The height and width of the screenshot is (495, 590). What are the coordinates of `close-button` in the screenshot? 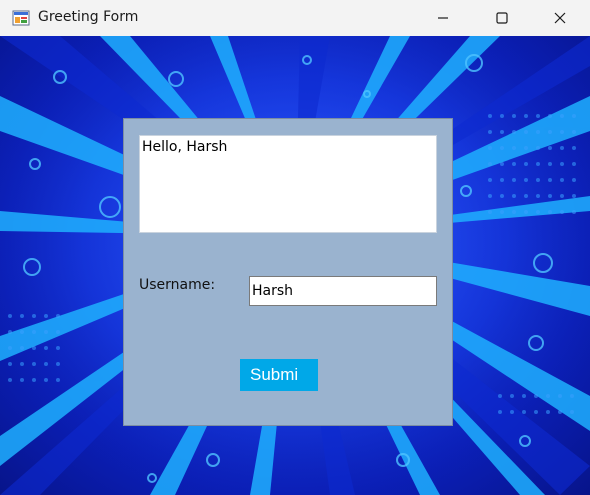 It's located at (560, 18).